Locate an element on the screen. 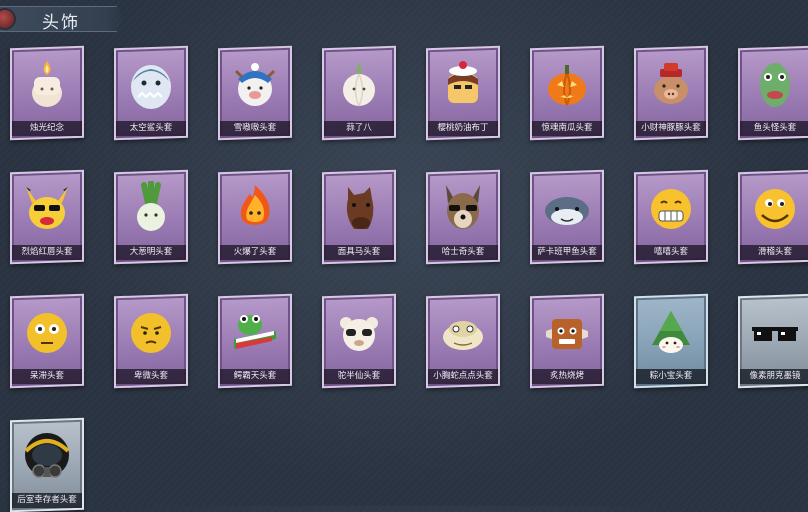 This screenshot has width=808, height=512. red-lips-pikachu-head-icon is located at coordinates (47, 208).